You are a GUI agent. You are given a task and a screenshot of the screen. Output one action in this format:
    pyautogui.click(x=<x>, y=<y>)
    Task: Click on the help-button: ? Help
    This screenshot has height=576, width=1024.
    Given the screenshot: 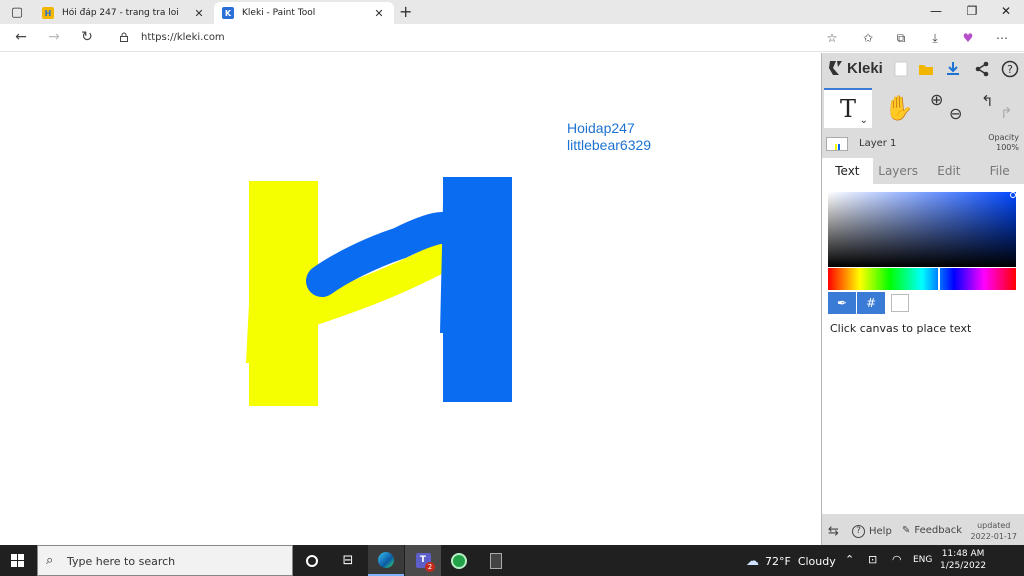 What is the action you would take?
    pyautogui.click(x=872, y=531)
    